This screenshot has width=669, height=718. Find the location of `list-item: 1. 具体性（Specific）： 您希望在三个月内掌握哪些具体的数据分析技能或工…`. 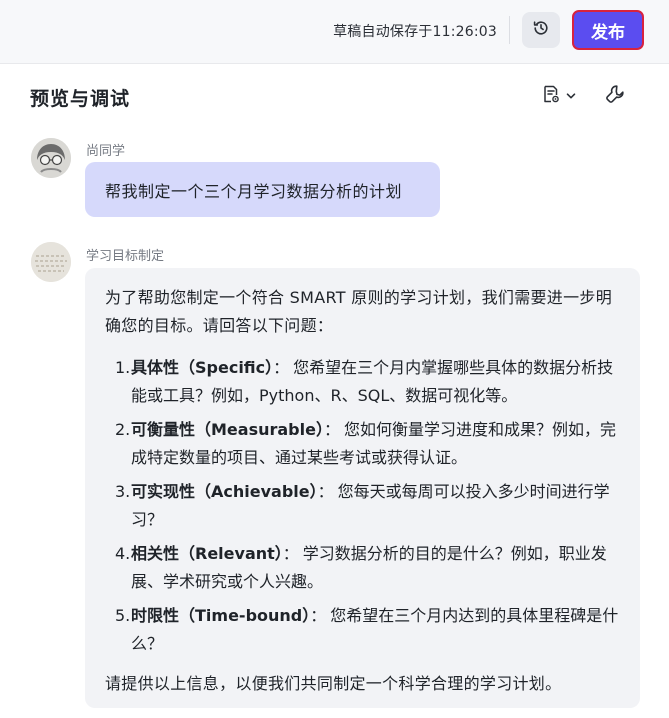

list-item: 1. 具体性（Specific）： 您希望在三个月内掌握哪些具体的数据分析技能或工… is located at coordinates (367, 382).